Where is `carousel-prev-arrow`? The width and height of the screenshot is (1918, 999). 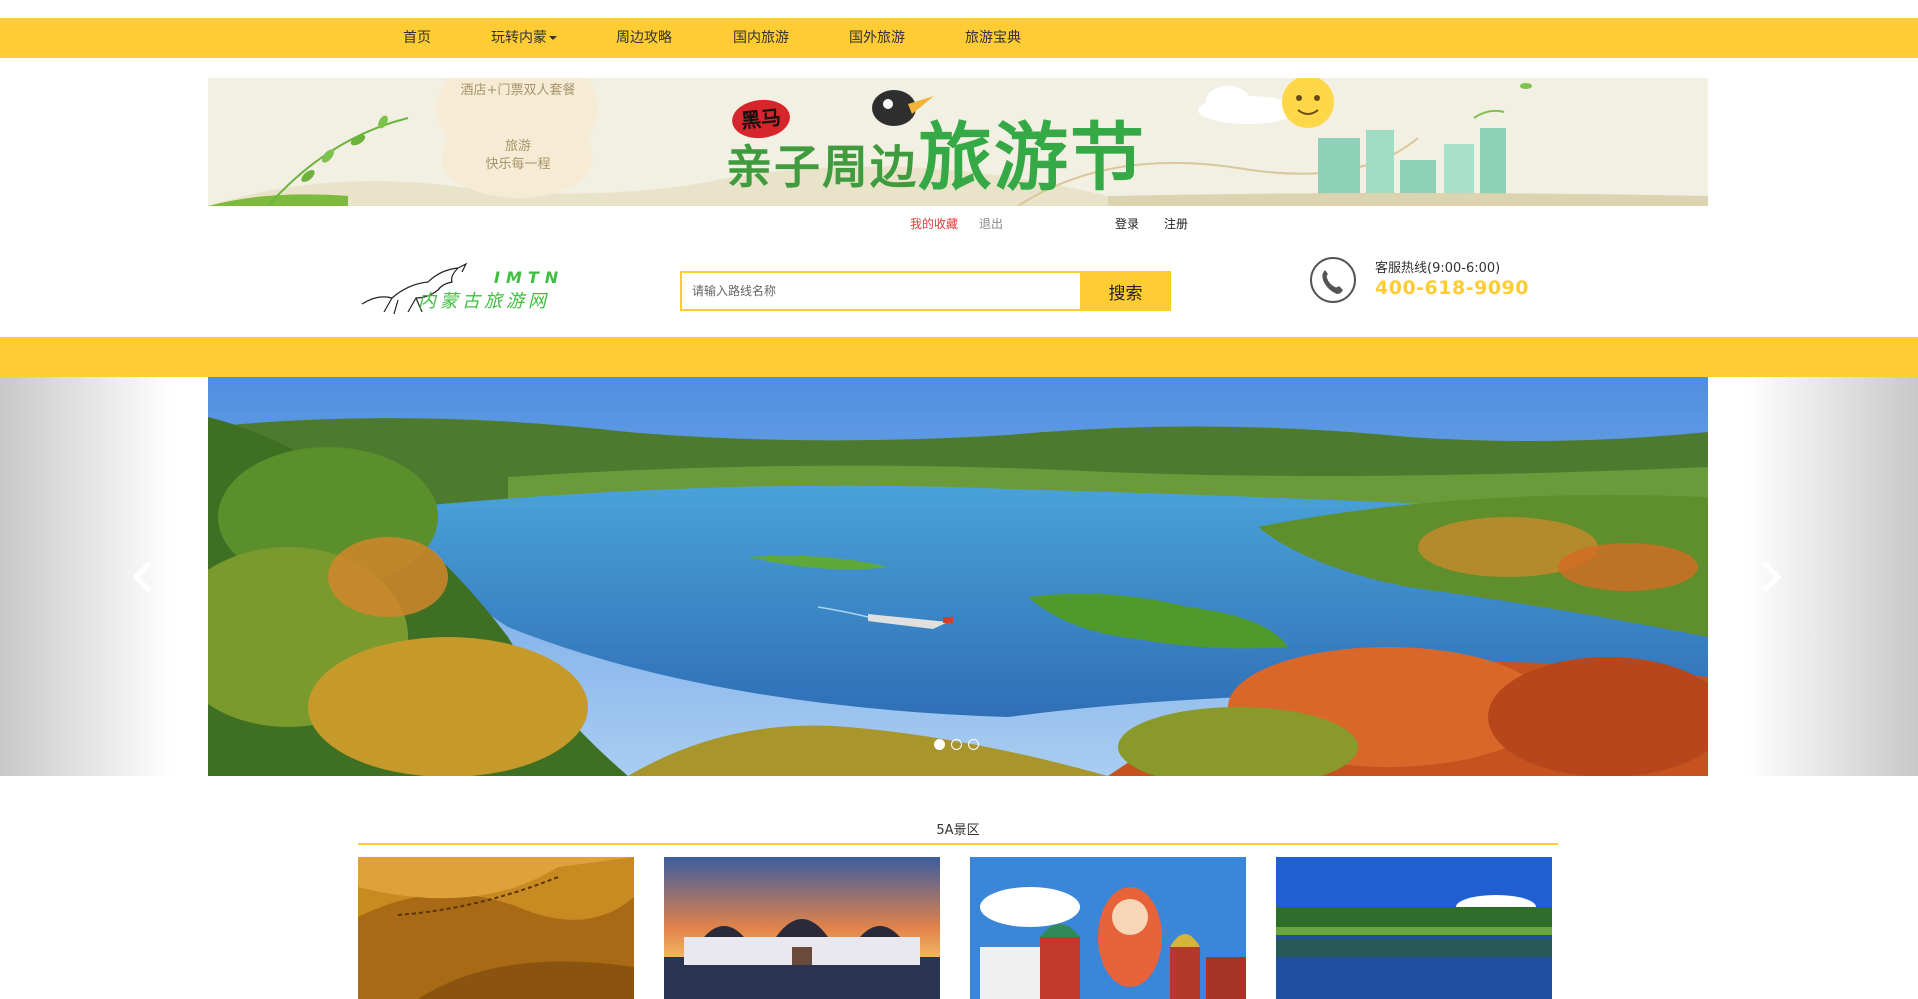
carousel-prev-arrow is located at coordinates (143, 577).